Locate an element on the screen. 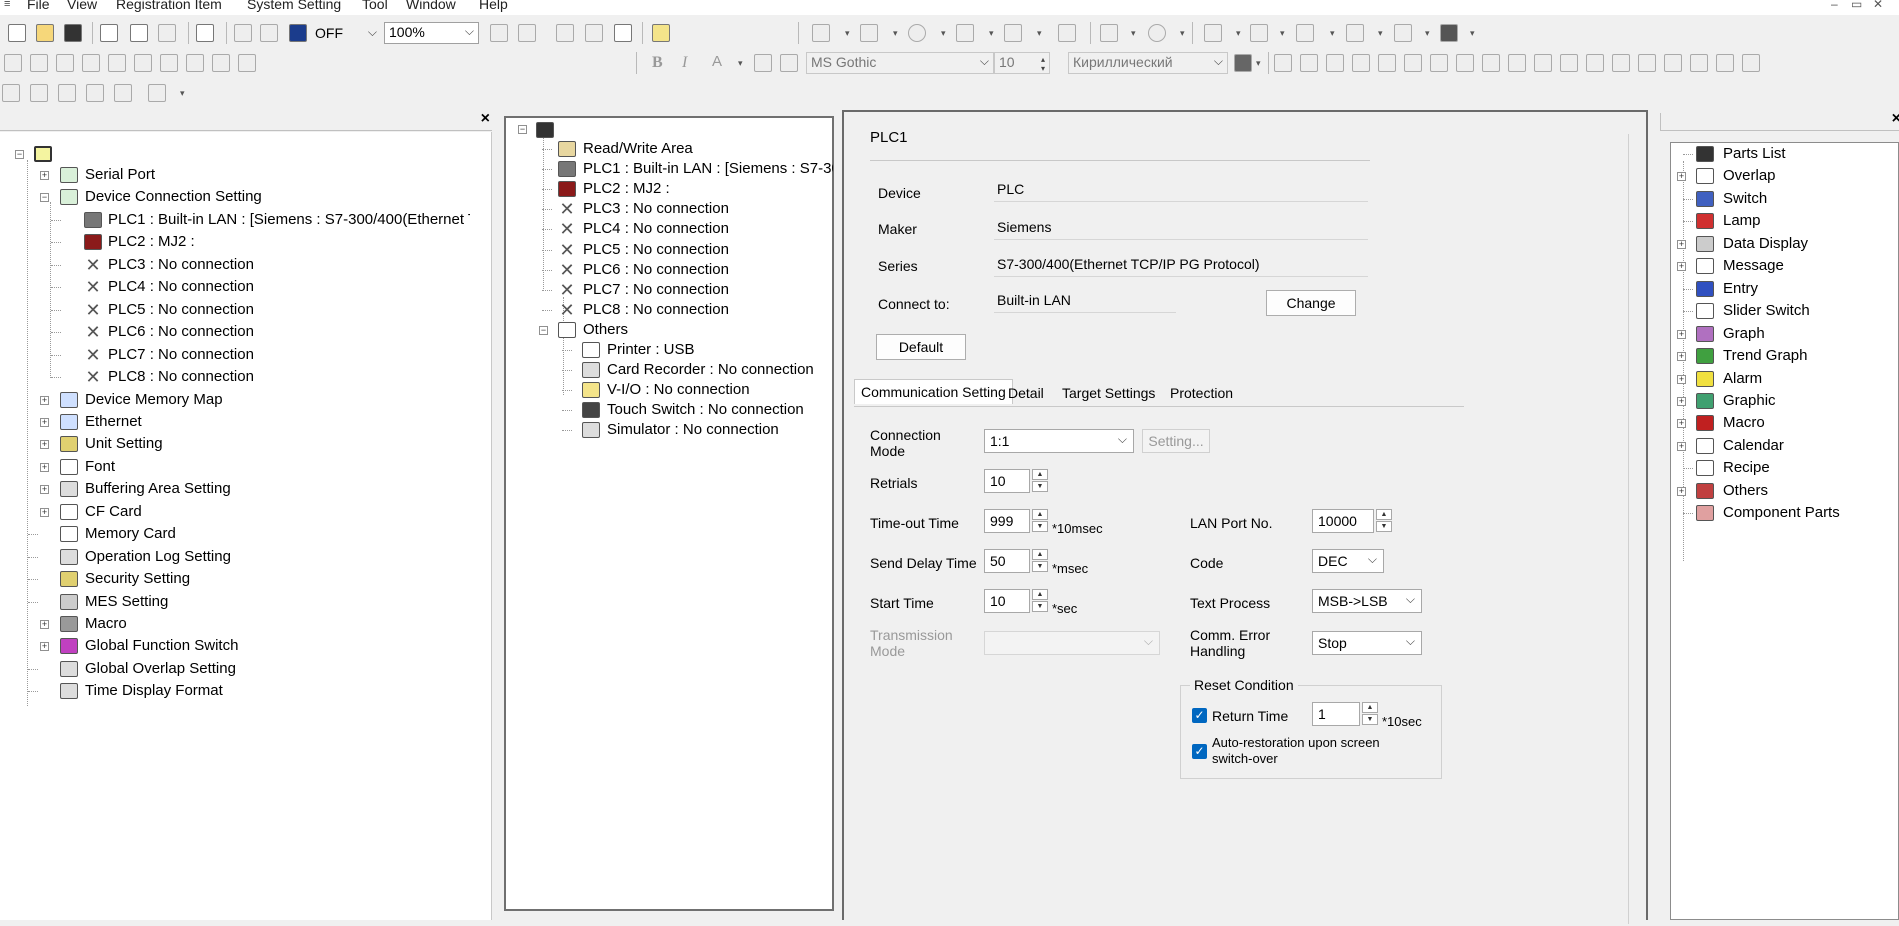  help-icon is located at coordinates (661, 33).